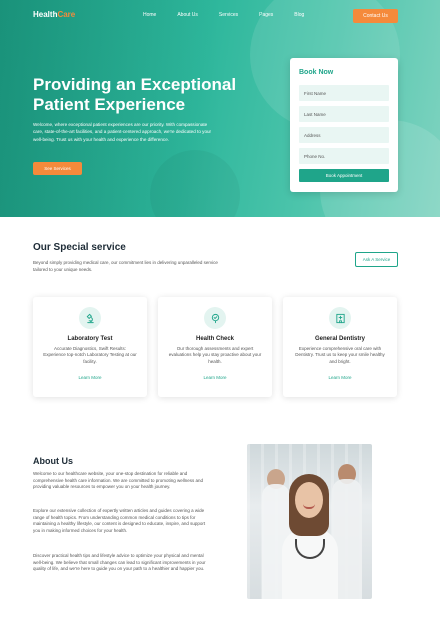 The image size is (440, 639). Describe the element at coordinates (344, 175) in the screenshot. I see `book-appointment-button: Book Appointment` at that location.